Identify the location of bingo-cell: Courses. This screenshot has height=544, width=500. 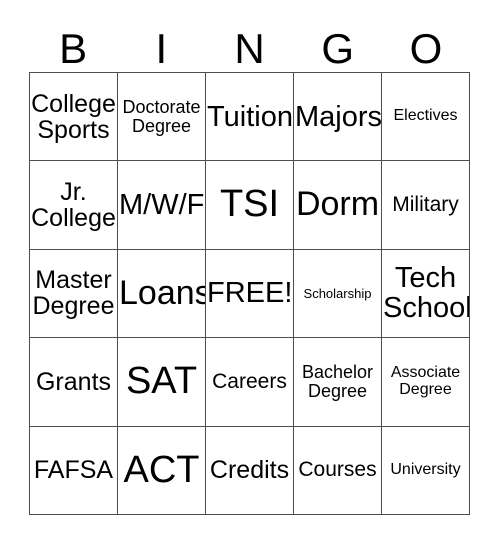
(338, 470).